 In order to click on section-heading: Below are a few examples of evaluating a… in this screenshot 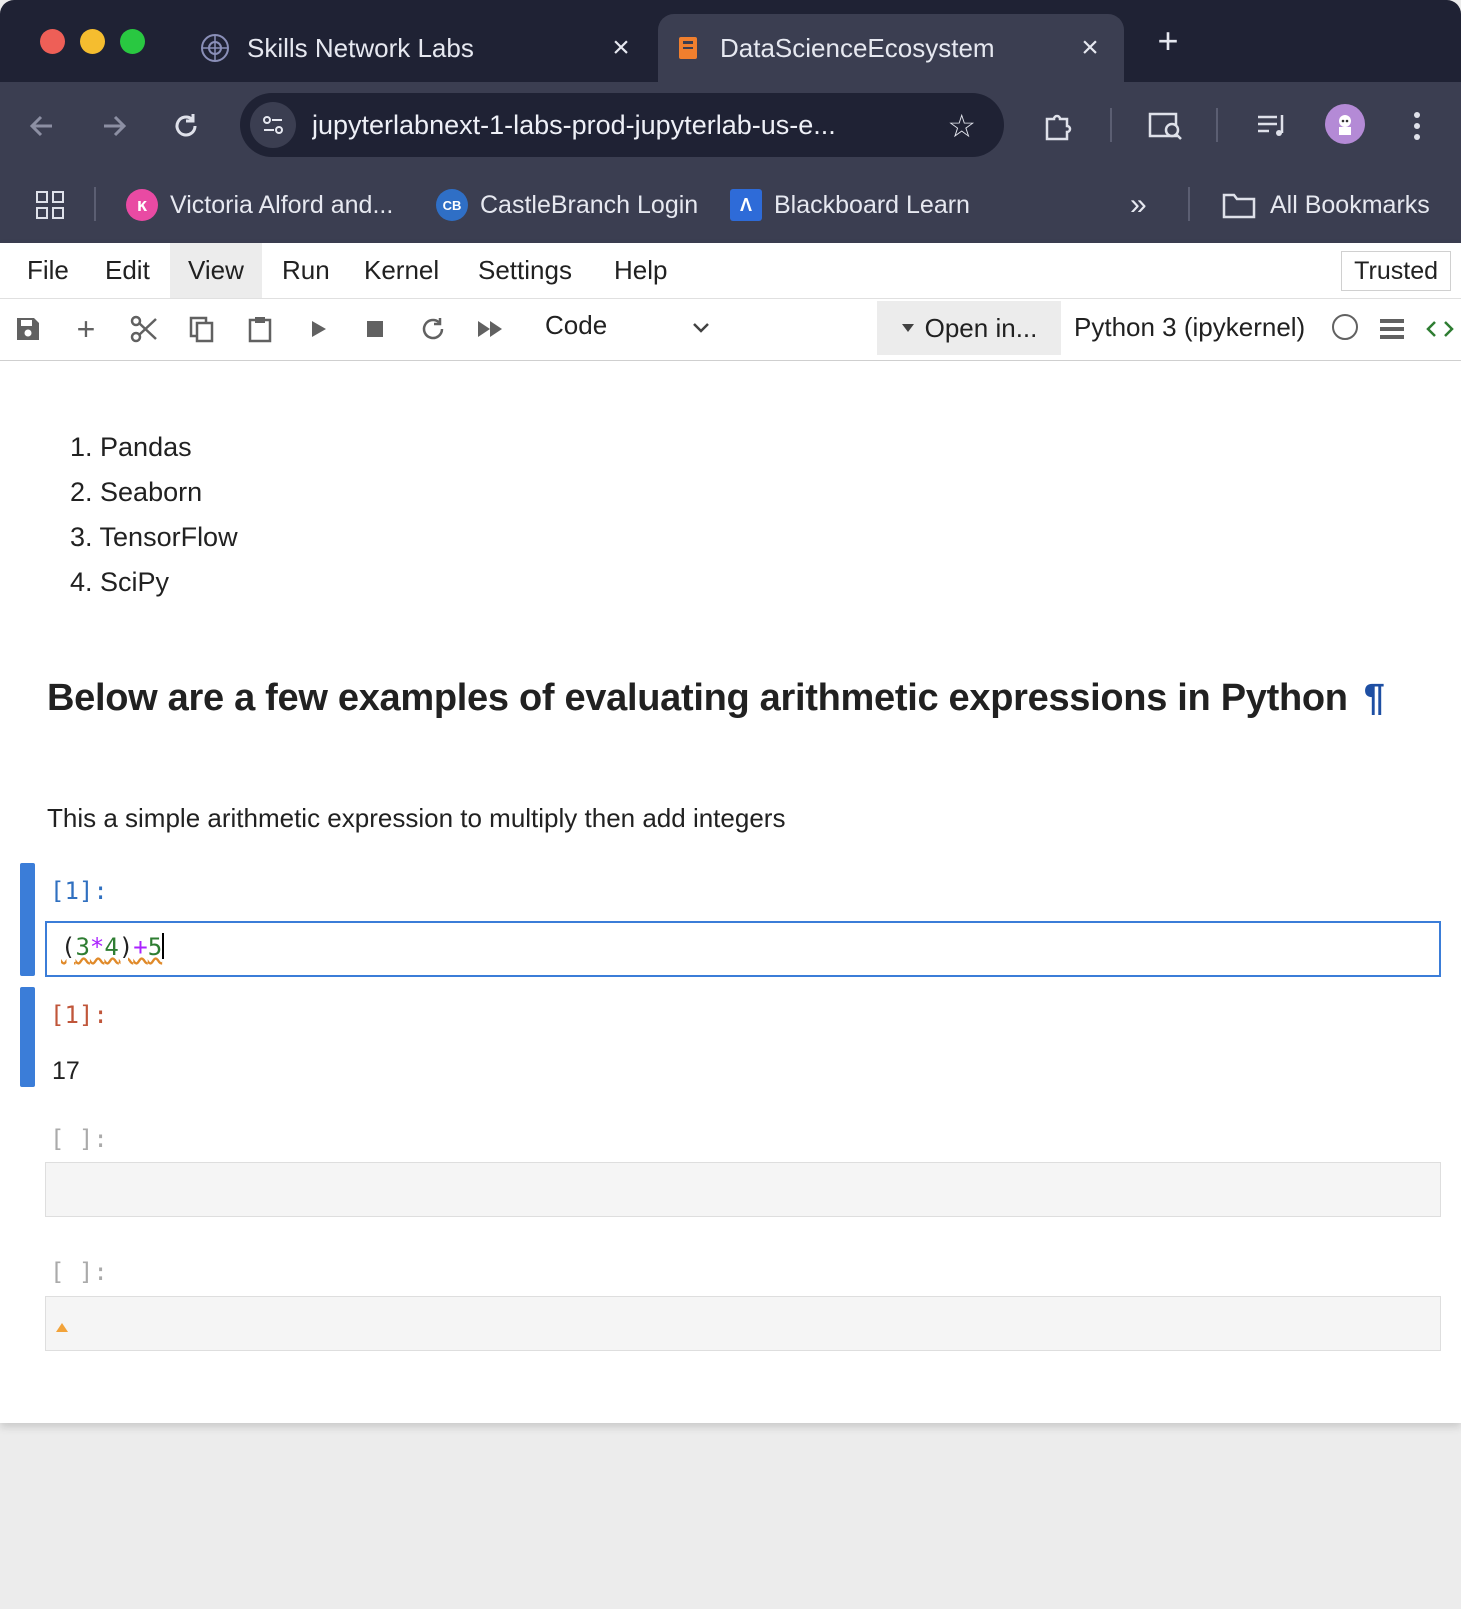, I will do `click(716, 698)`.